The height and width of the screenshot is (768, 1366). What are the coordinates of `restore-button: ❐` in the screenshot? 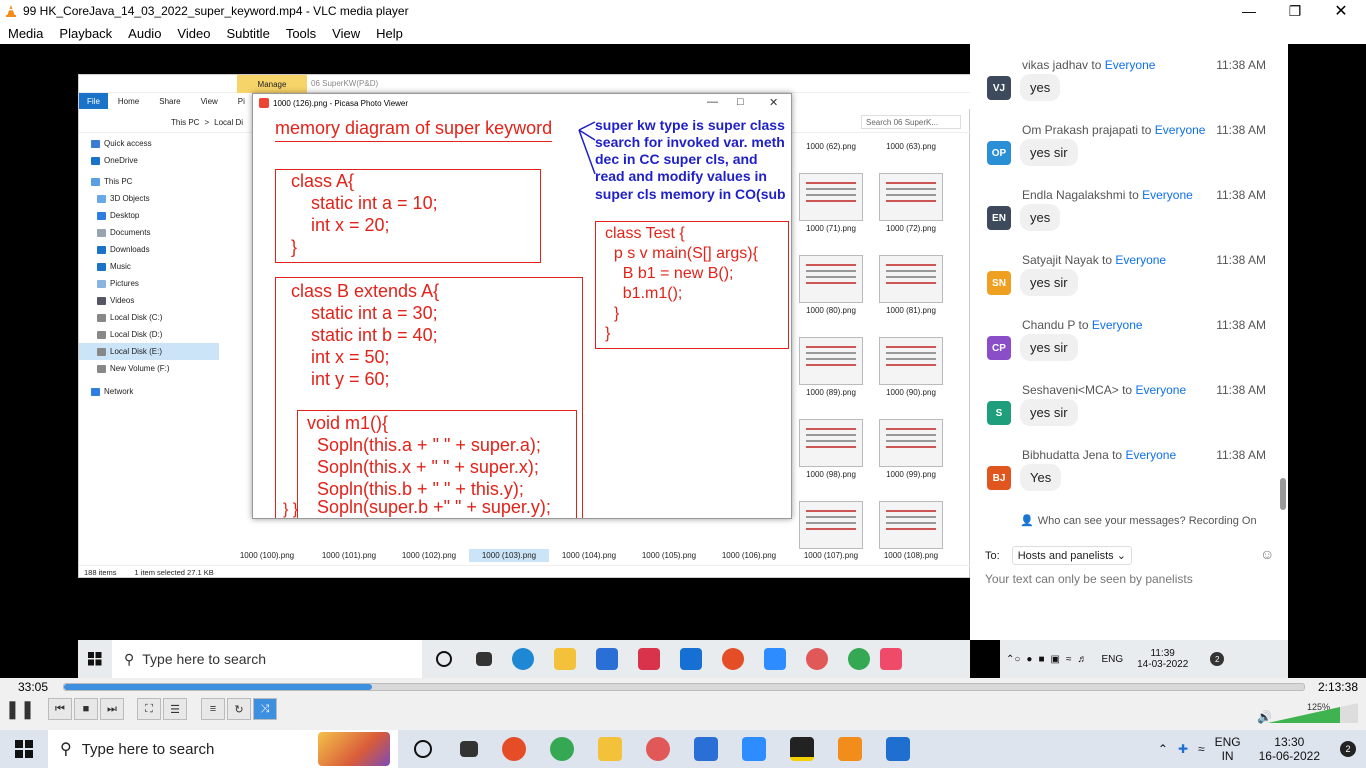 It's located at (1295, 11).